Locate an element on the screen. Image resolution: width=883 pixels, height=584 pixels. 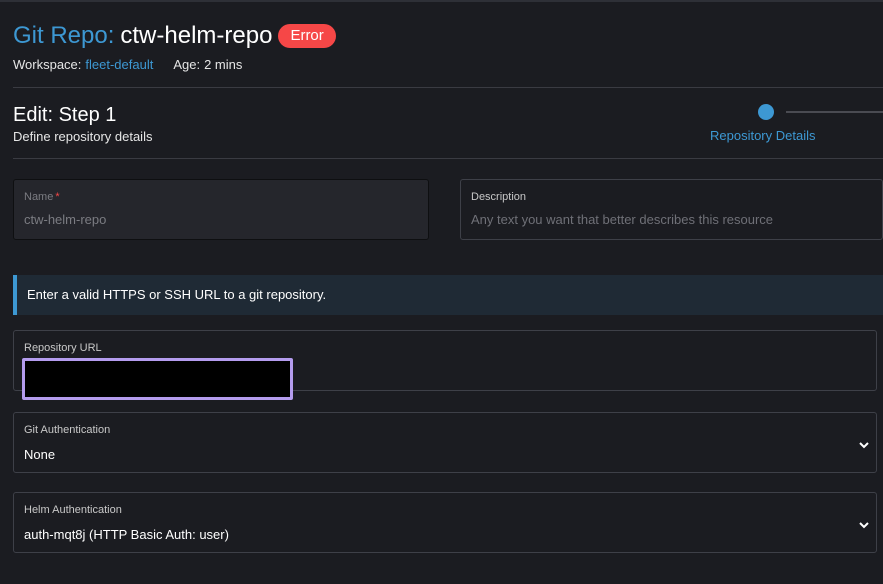
age-label: Age: is located at coordinates (187, 64).